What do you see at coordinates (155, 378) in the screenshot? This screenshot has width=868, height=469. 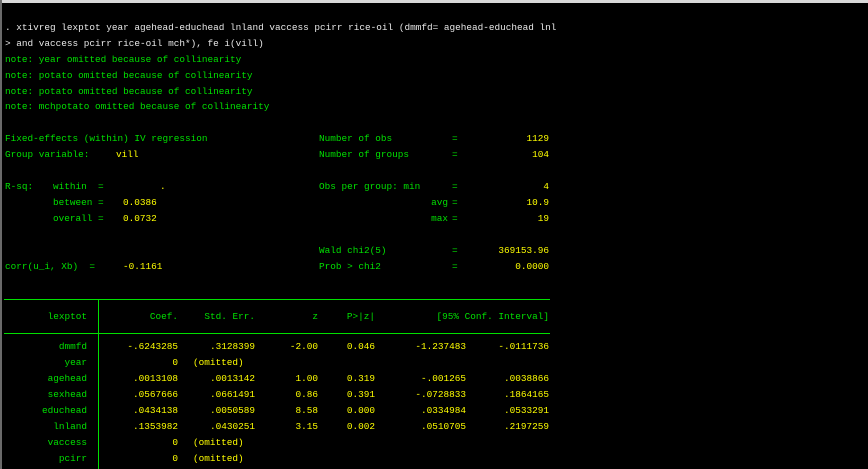 I see `cell-coef: .0013108` at bounding box center [155, 378].